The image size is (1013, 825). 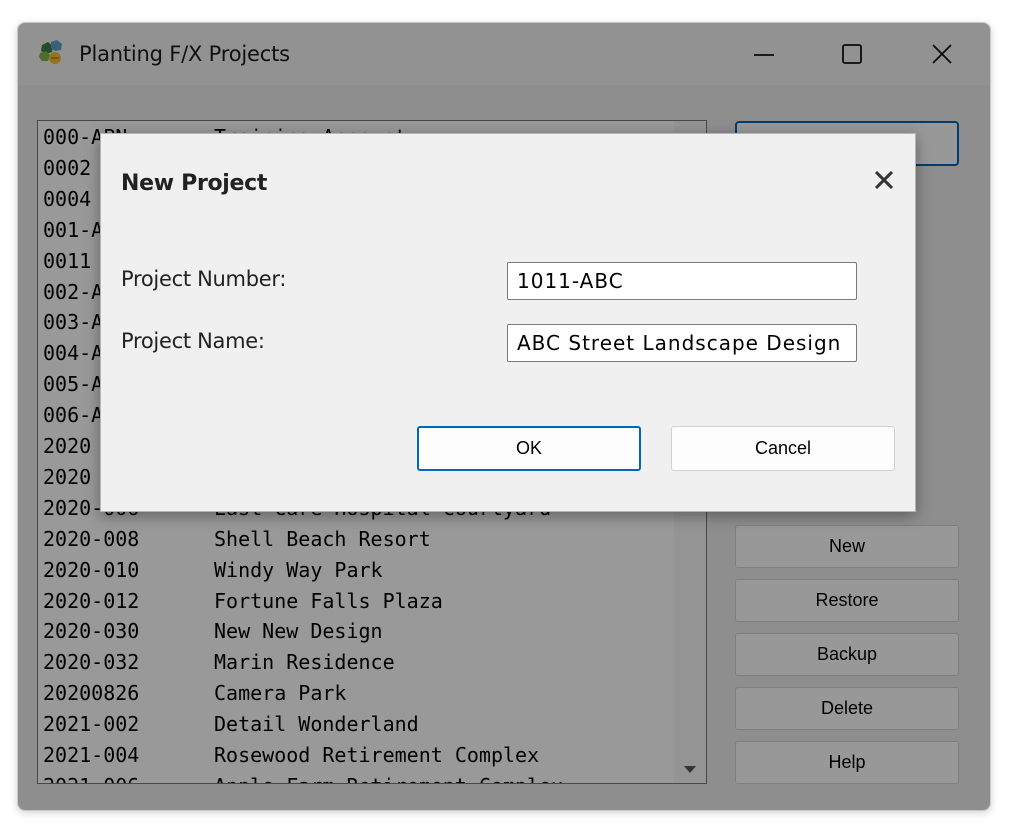 What do you see at coordinates (193, 341) in the screenshot?
I see `project-name-label: Project Name:` at bounding box center [193, 341].